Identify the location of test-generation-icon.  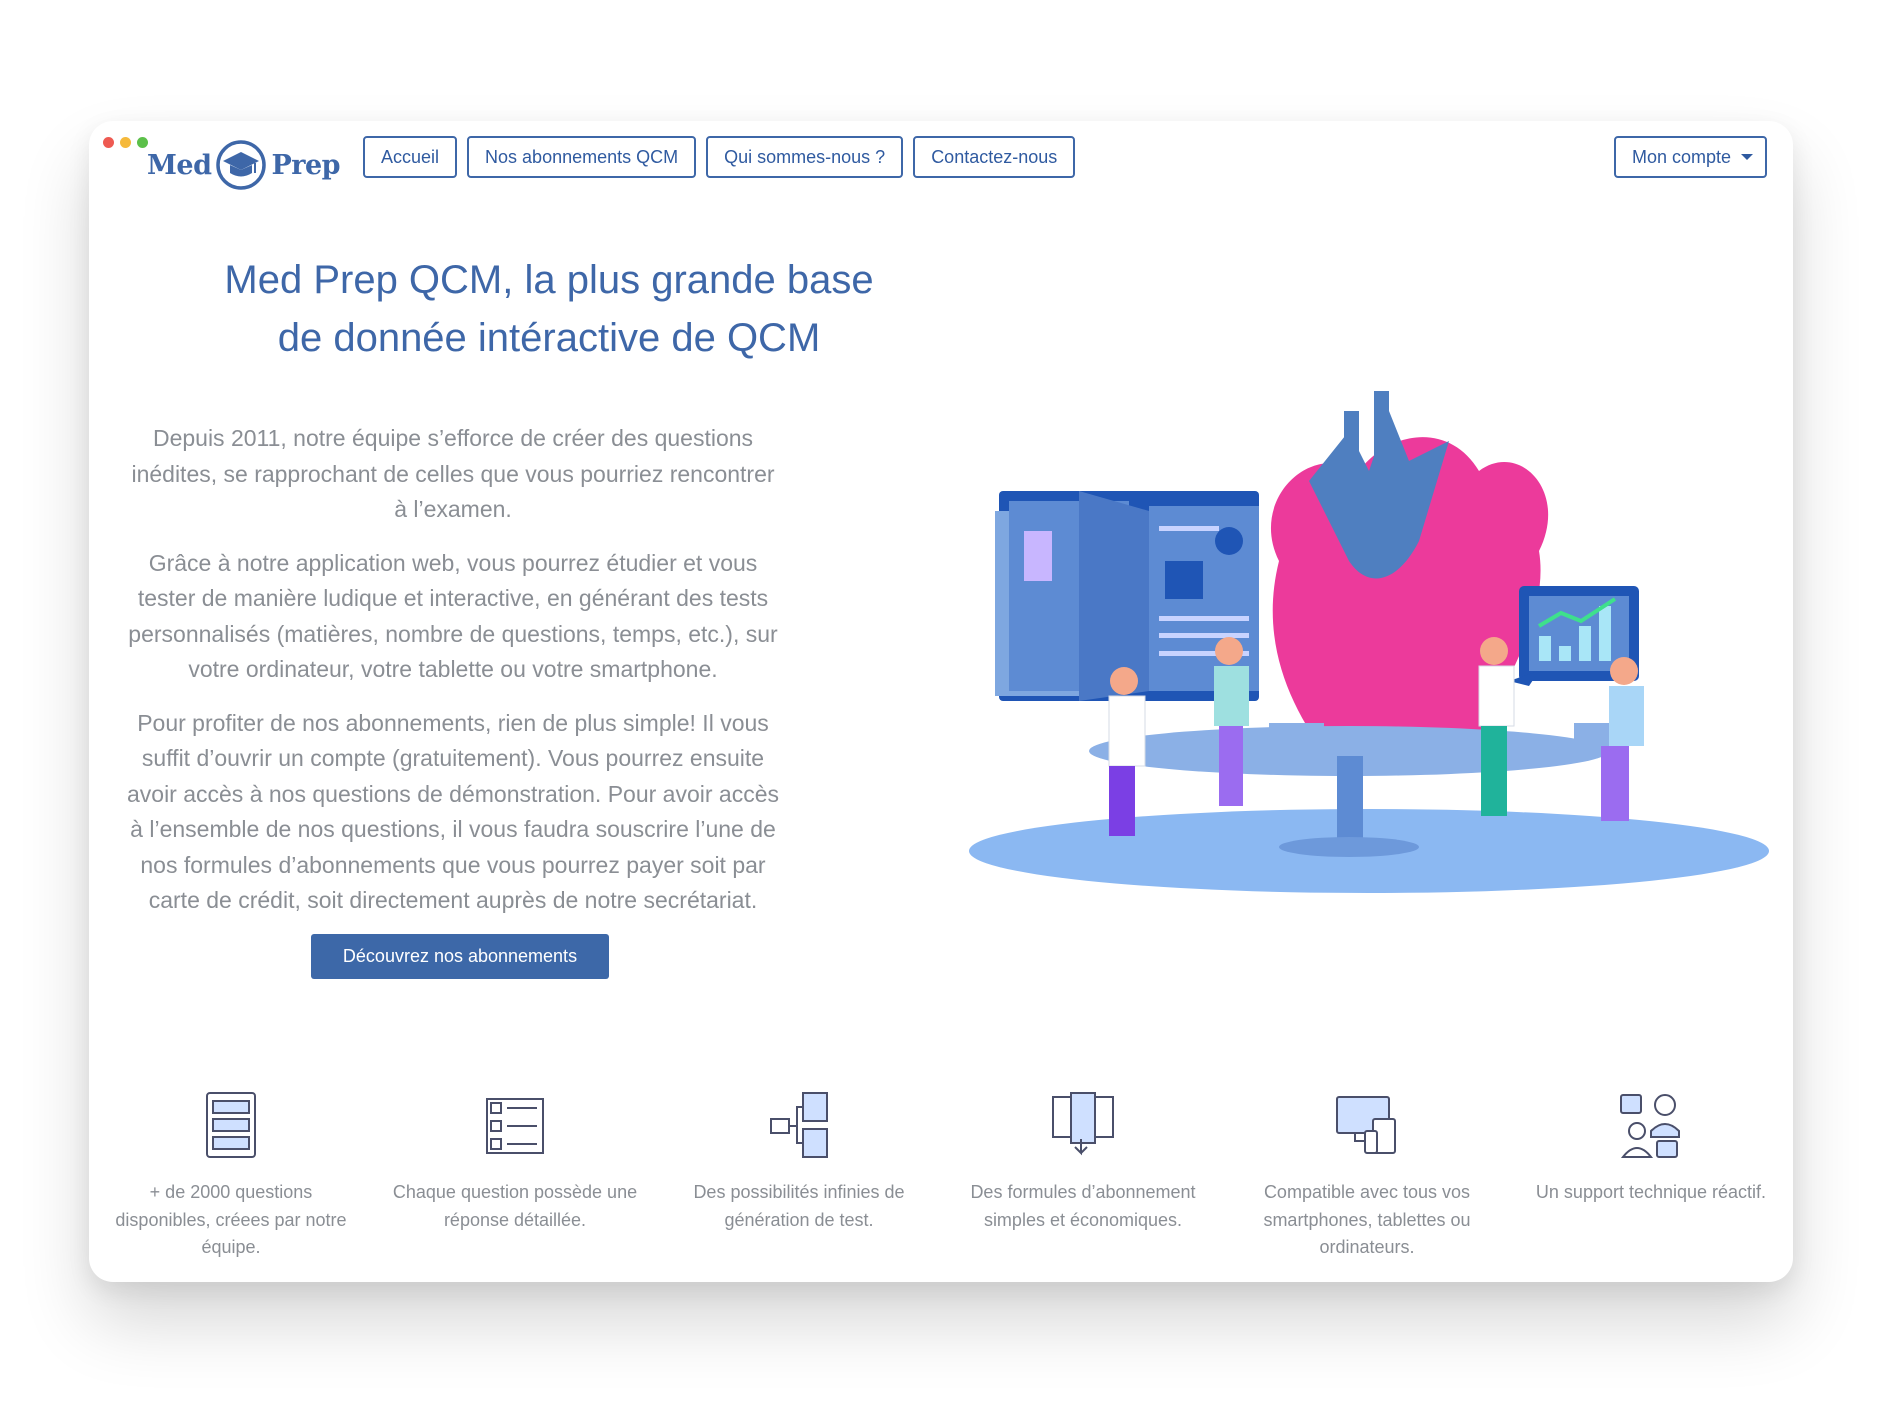
(799, 1125).